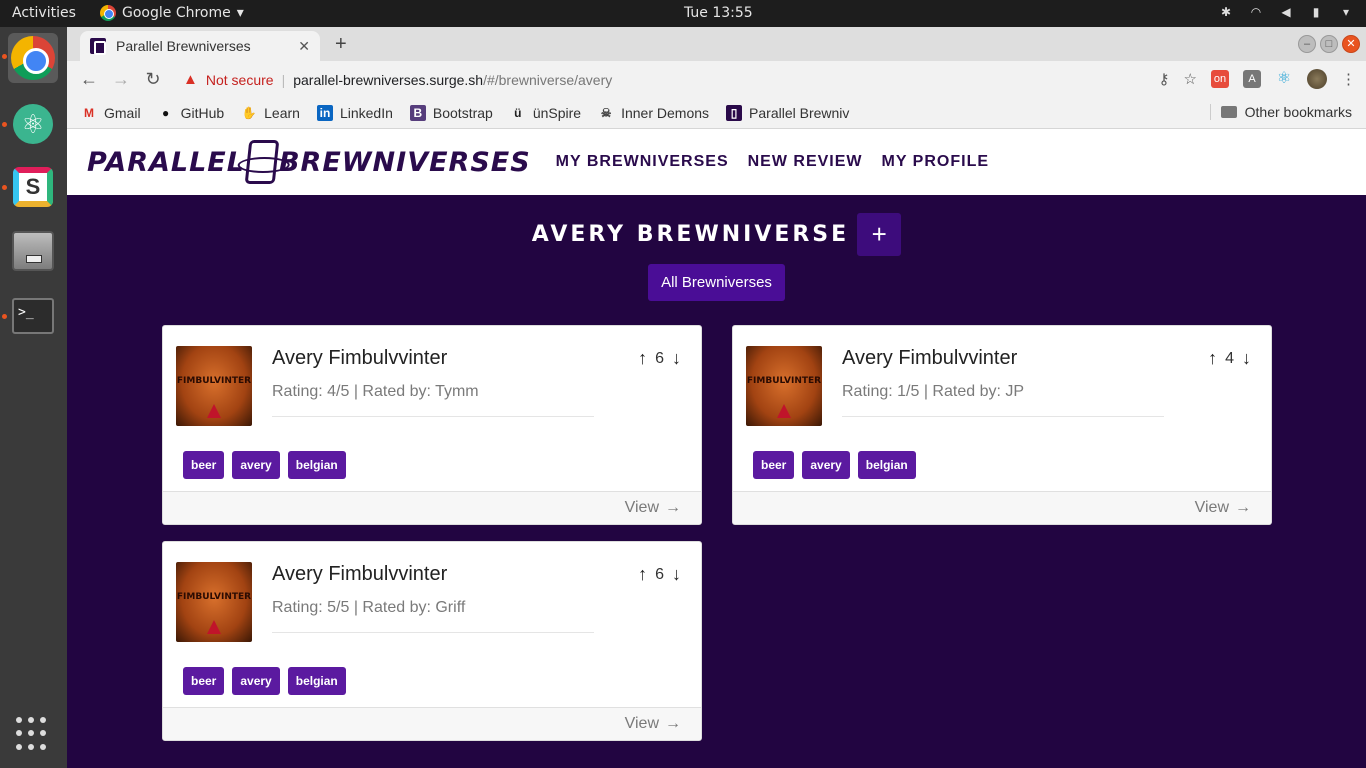 The image size is (1366, 768). Describe the element at coordinates (44, 13) in the screenshot. I see `activities-button: Activities` at that location.